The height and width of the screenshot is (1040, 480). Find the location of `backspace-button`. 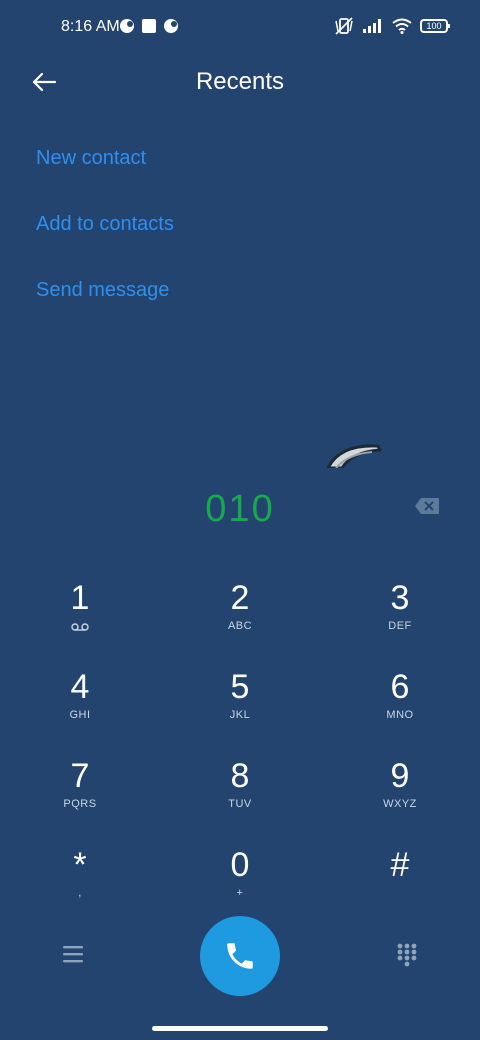

backspace-button is located at coordinates (427, 506).